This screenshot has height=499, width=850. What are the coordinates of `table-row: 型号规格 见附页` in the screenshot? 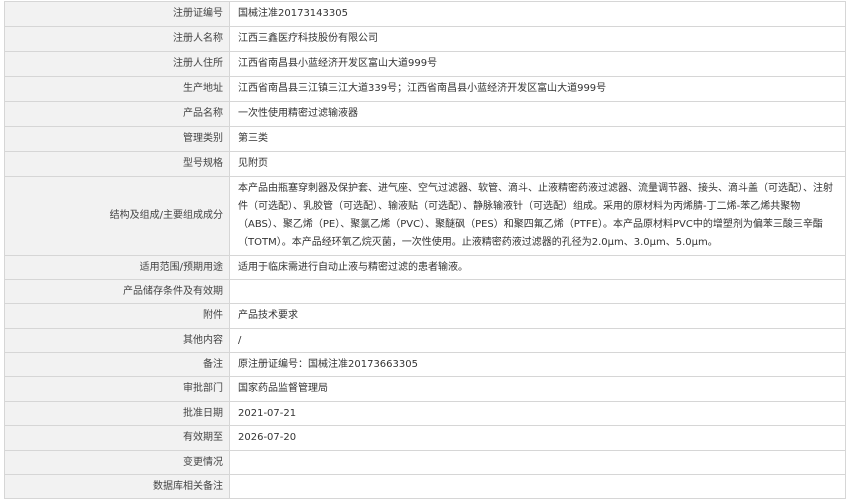 It's located at (425, 164).